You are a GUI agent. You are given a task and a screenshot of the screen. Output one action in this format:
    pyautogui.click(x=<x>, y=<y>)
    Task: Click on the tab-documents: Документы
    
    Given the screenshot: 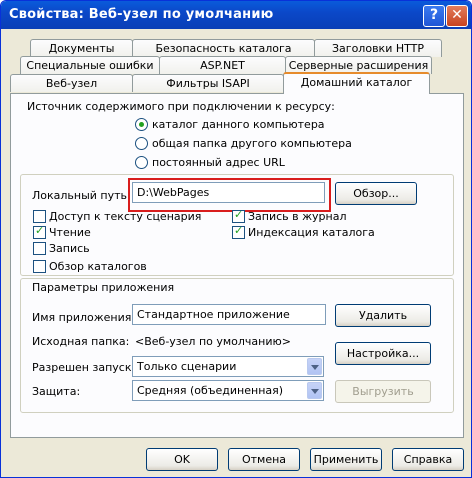 What is the action you would take?
    pyautogui.click(x=81, y=48)
    